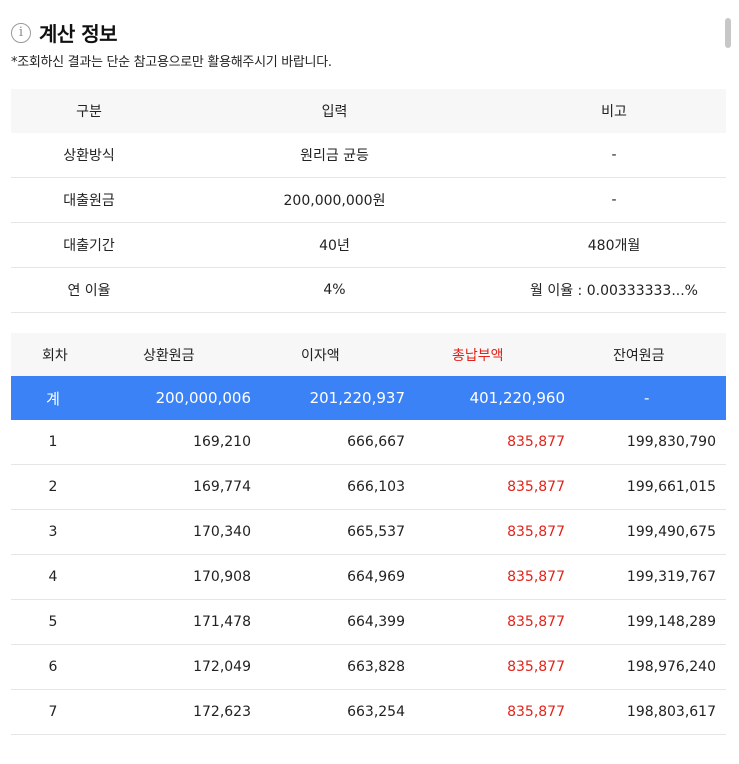 The width and height of the screenshot is (739, 764). I want to click on interest-cell: 664,969, so click(328, 577).